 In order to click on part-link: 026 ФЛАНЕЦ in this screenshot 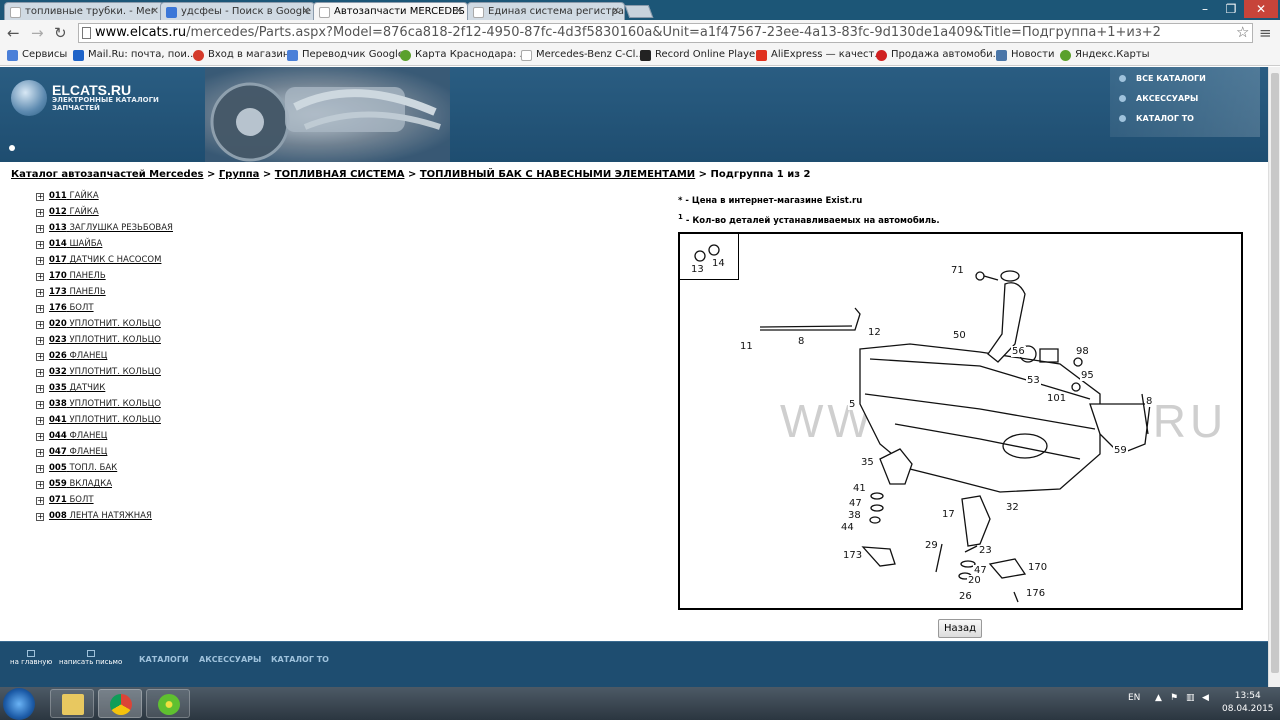, I will do `click(78, 356)`.